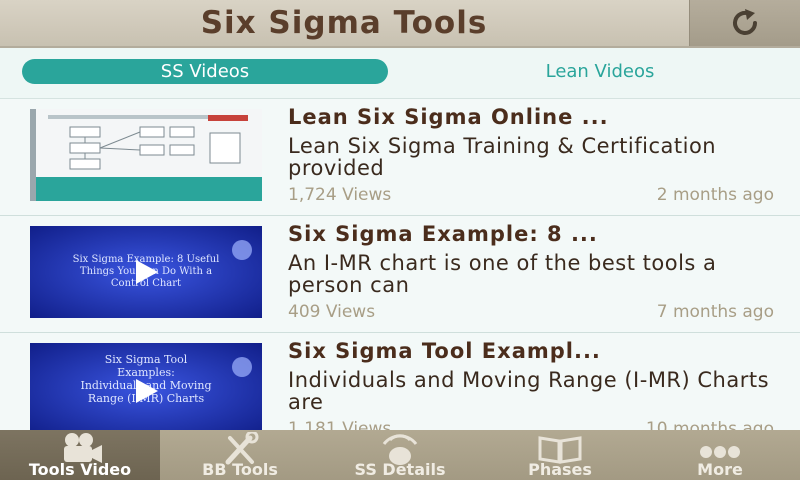 The height and width of the screenshot is (480, 800). I want to click on refresh-icon, so click(745, 22).